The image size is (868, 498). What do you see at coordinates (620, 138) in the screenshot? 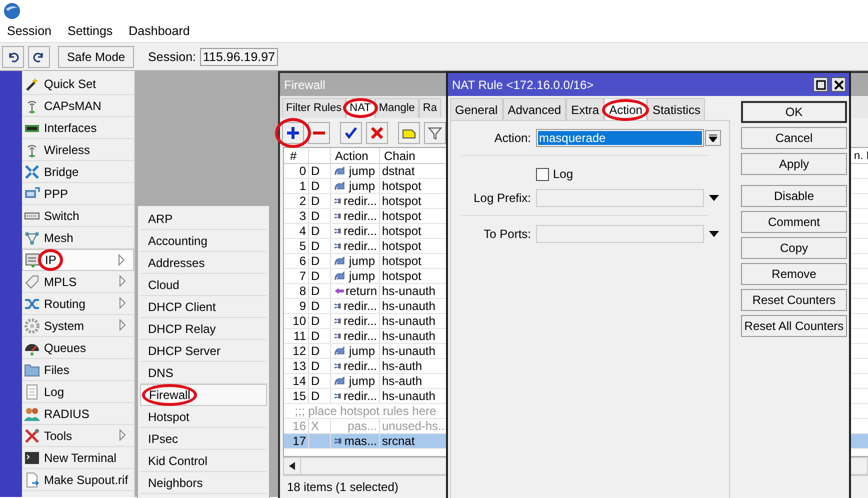
I see `select-field: masquerade` at bounding box center [620, 138].